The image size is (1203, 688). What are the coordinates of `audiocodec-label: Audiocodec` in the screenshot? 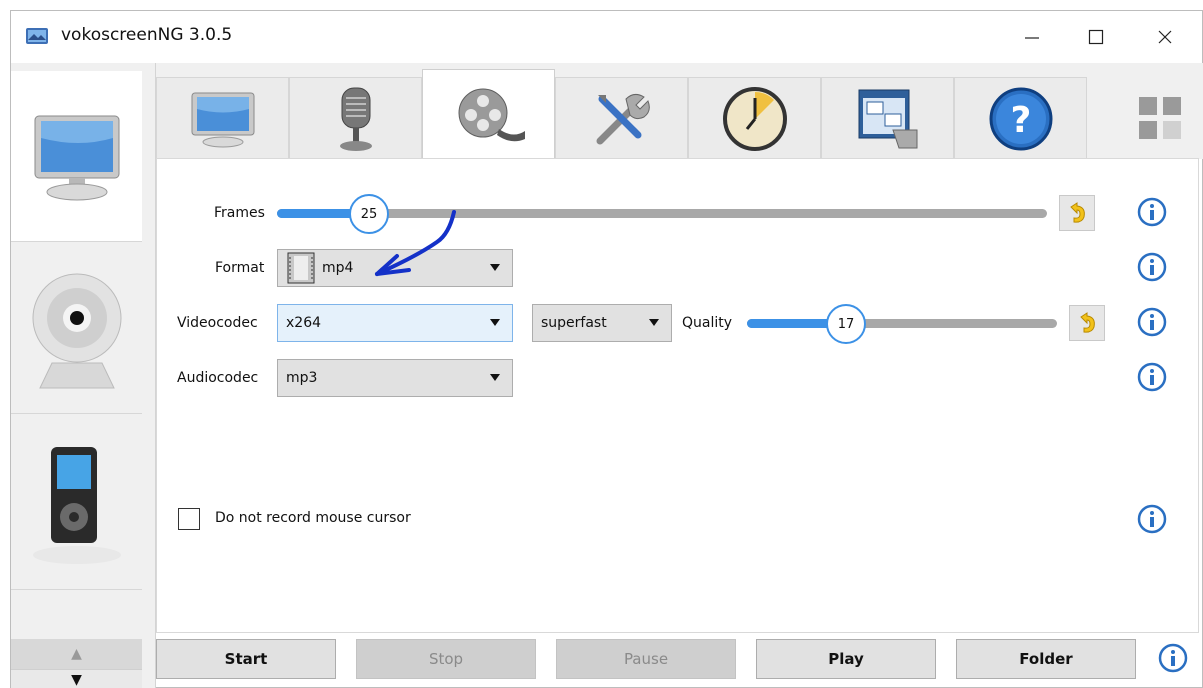 It's located at (218, 378).